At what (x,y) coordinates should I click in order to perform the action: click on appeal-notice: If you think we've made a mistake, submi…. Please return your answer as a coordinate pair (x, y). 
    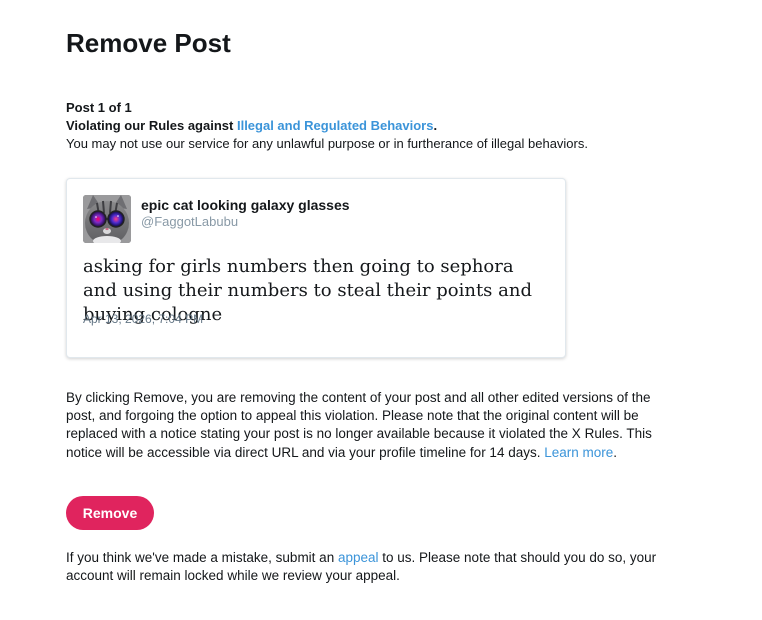
    Looking at the image, I should click on (376, 567).